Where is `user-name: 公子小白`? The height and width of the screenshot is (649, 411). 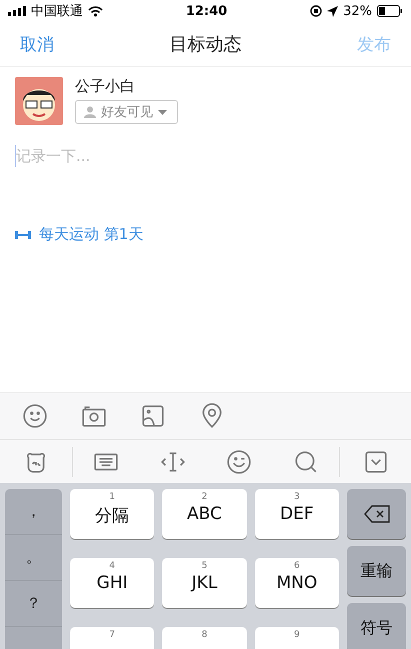 user-name: 公子小白 is located at coordinates (105, 86).